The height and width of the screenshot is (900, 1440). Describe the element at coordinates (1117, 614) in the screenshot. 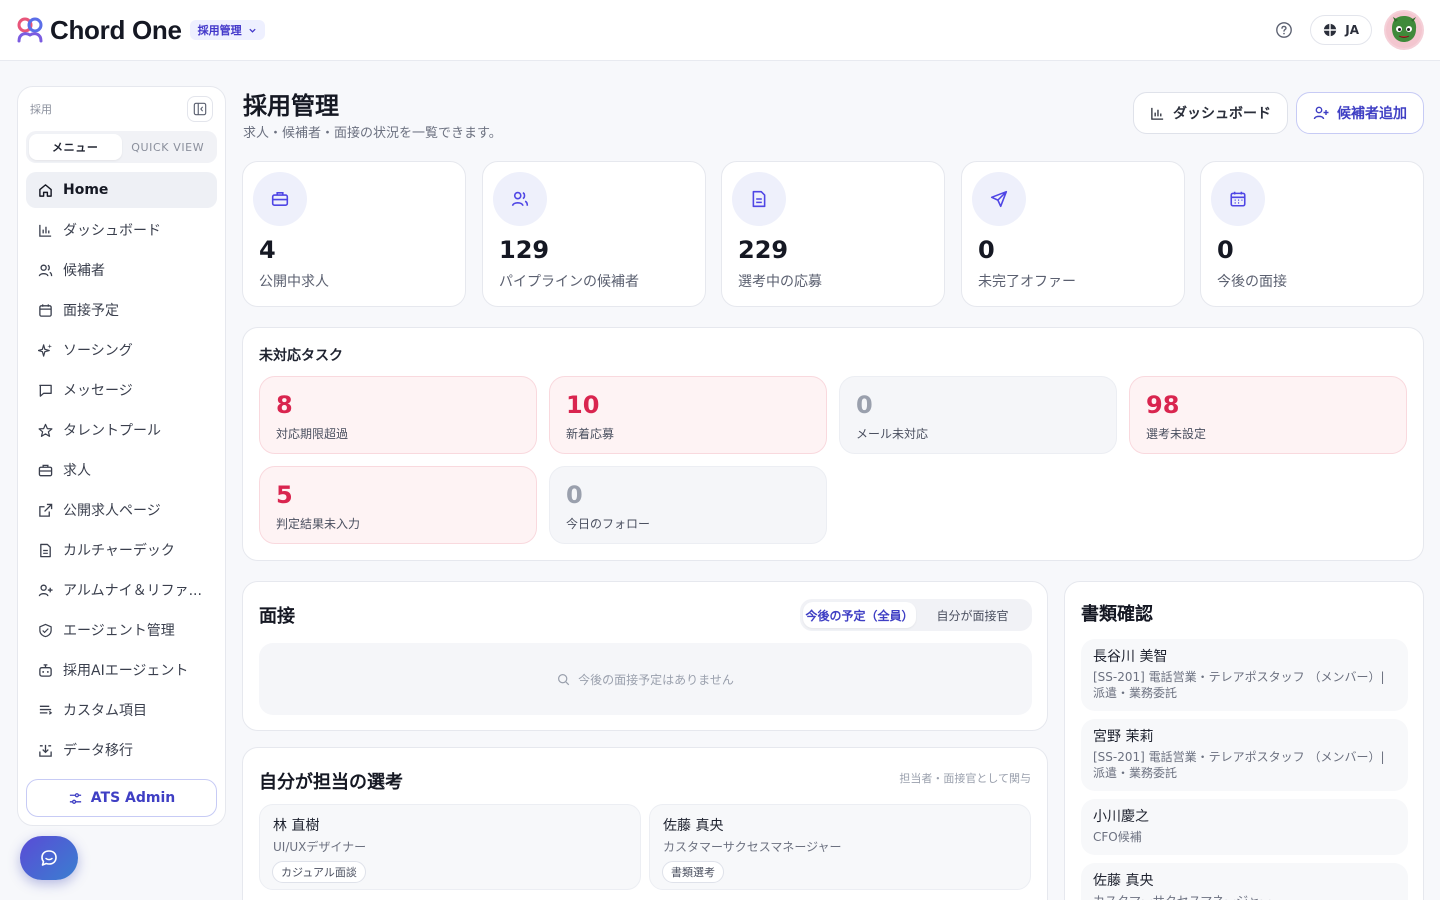

I see `document-review-title: 書類確認` at that location.